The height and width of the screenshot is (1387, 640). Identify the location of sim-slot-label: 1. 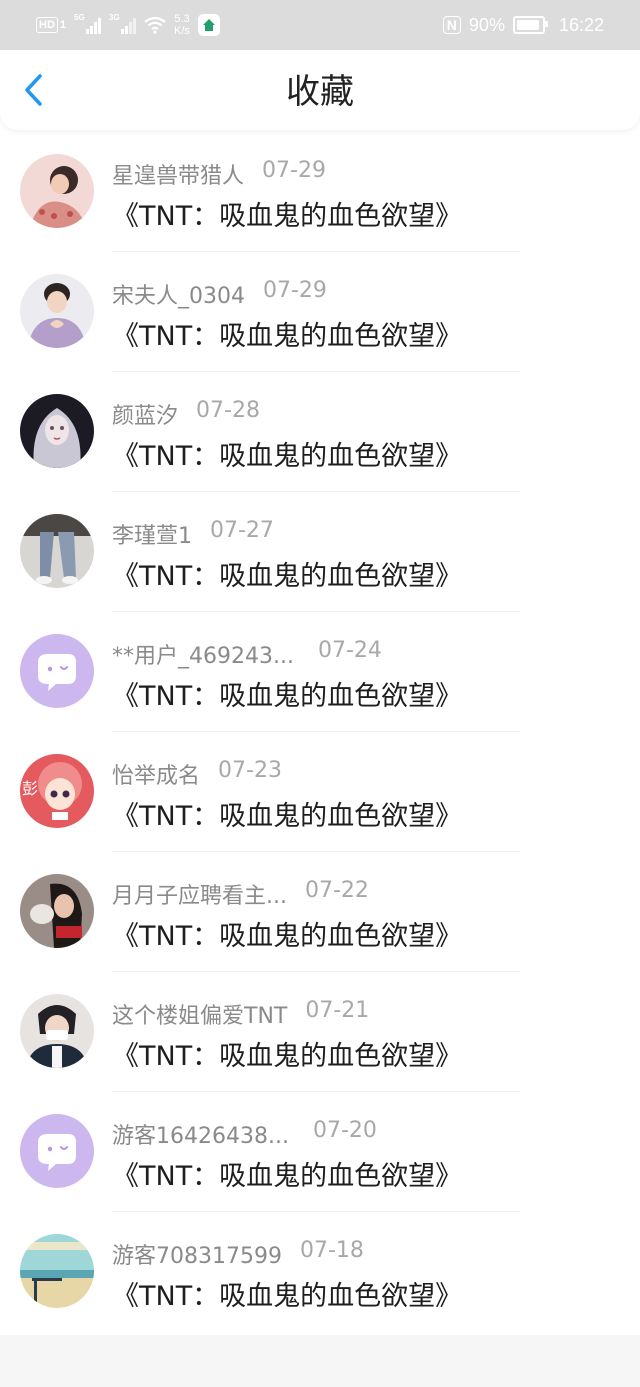
(63, 25).